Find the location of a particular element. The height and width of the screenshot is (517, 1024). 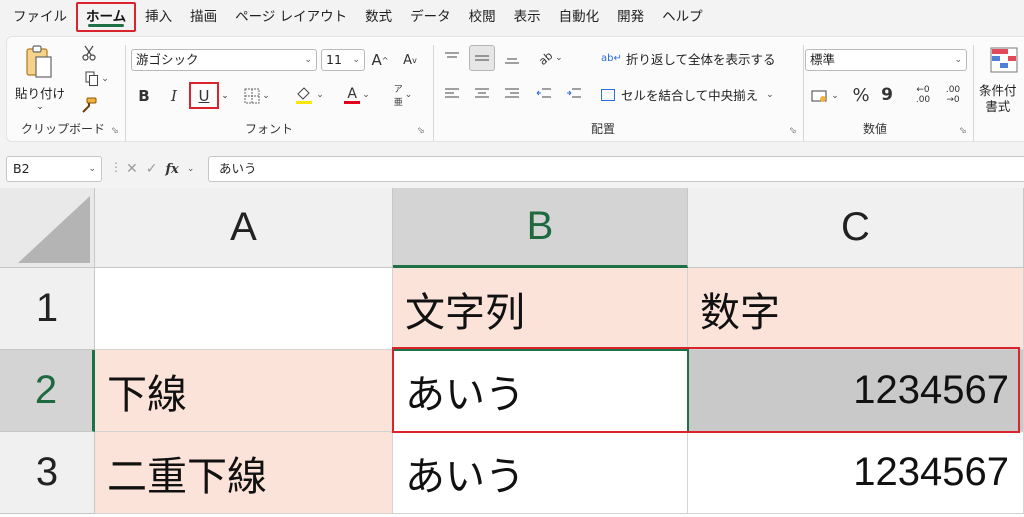

tab-data: データ is located at coordinates (430, 17).